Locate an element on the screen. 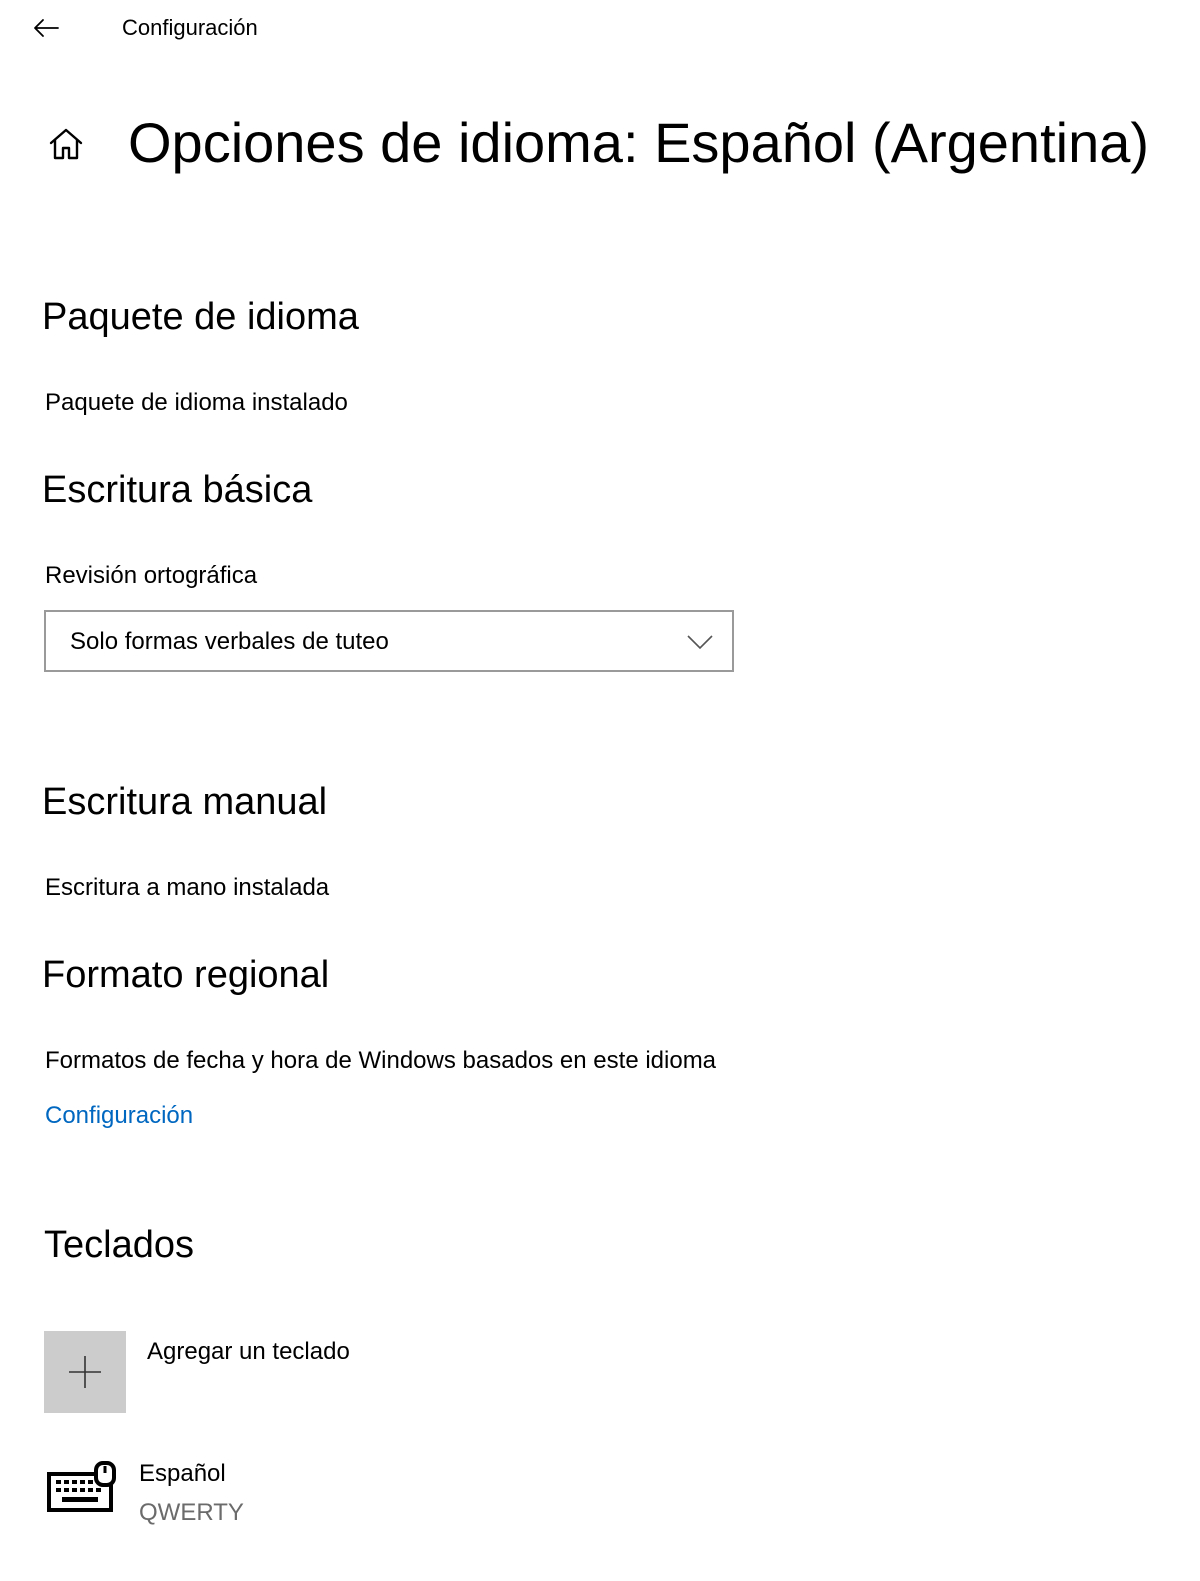  plus-icon is located at coordinates (85, 1372).